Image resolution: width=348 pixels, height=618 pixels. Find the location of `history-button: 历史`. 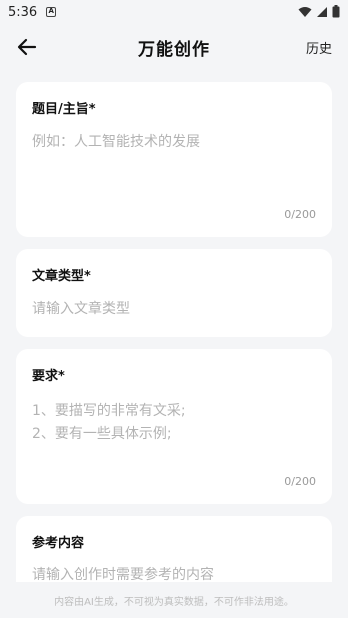

history-button: 历史 is located at coordinates (319, 47).